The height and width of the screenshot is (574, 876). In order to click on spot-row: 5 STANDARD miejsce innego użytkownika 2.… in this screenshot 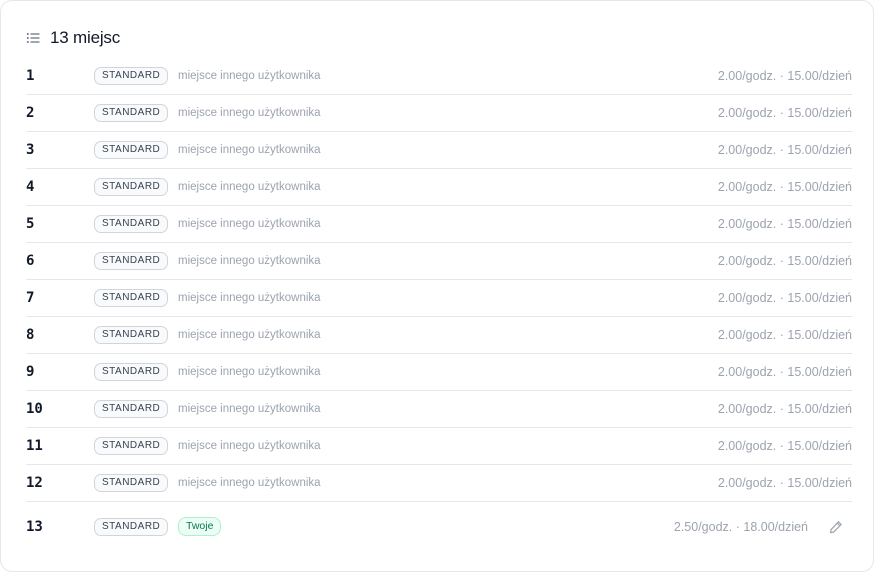, I will do `click(439, 224)`.